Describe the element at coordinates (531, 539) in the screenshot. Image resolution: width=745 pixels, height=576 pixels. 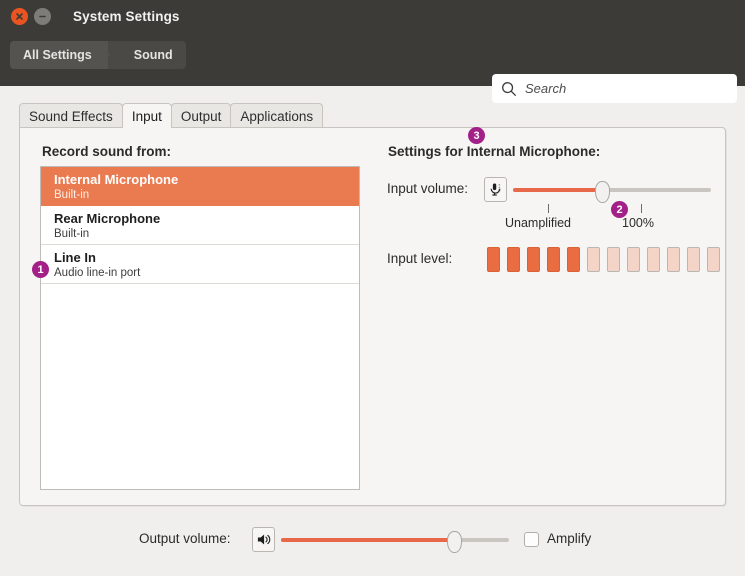
I see `amplify-checkbox` at that location.